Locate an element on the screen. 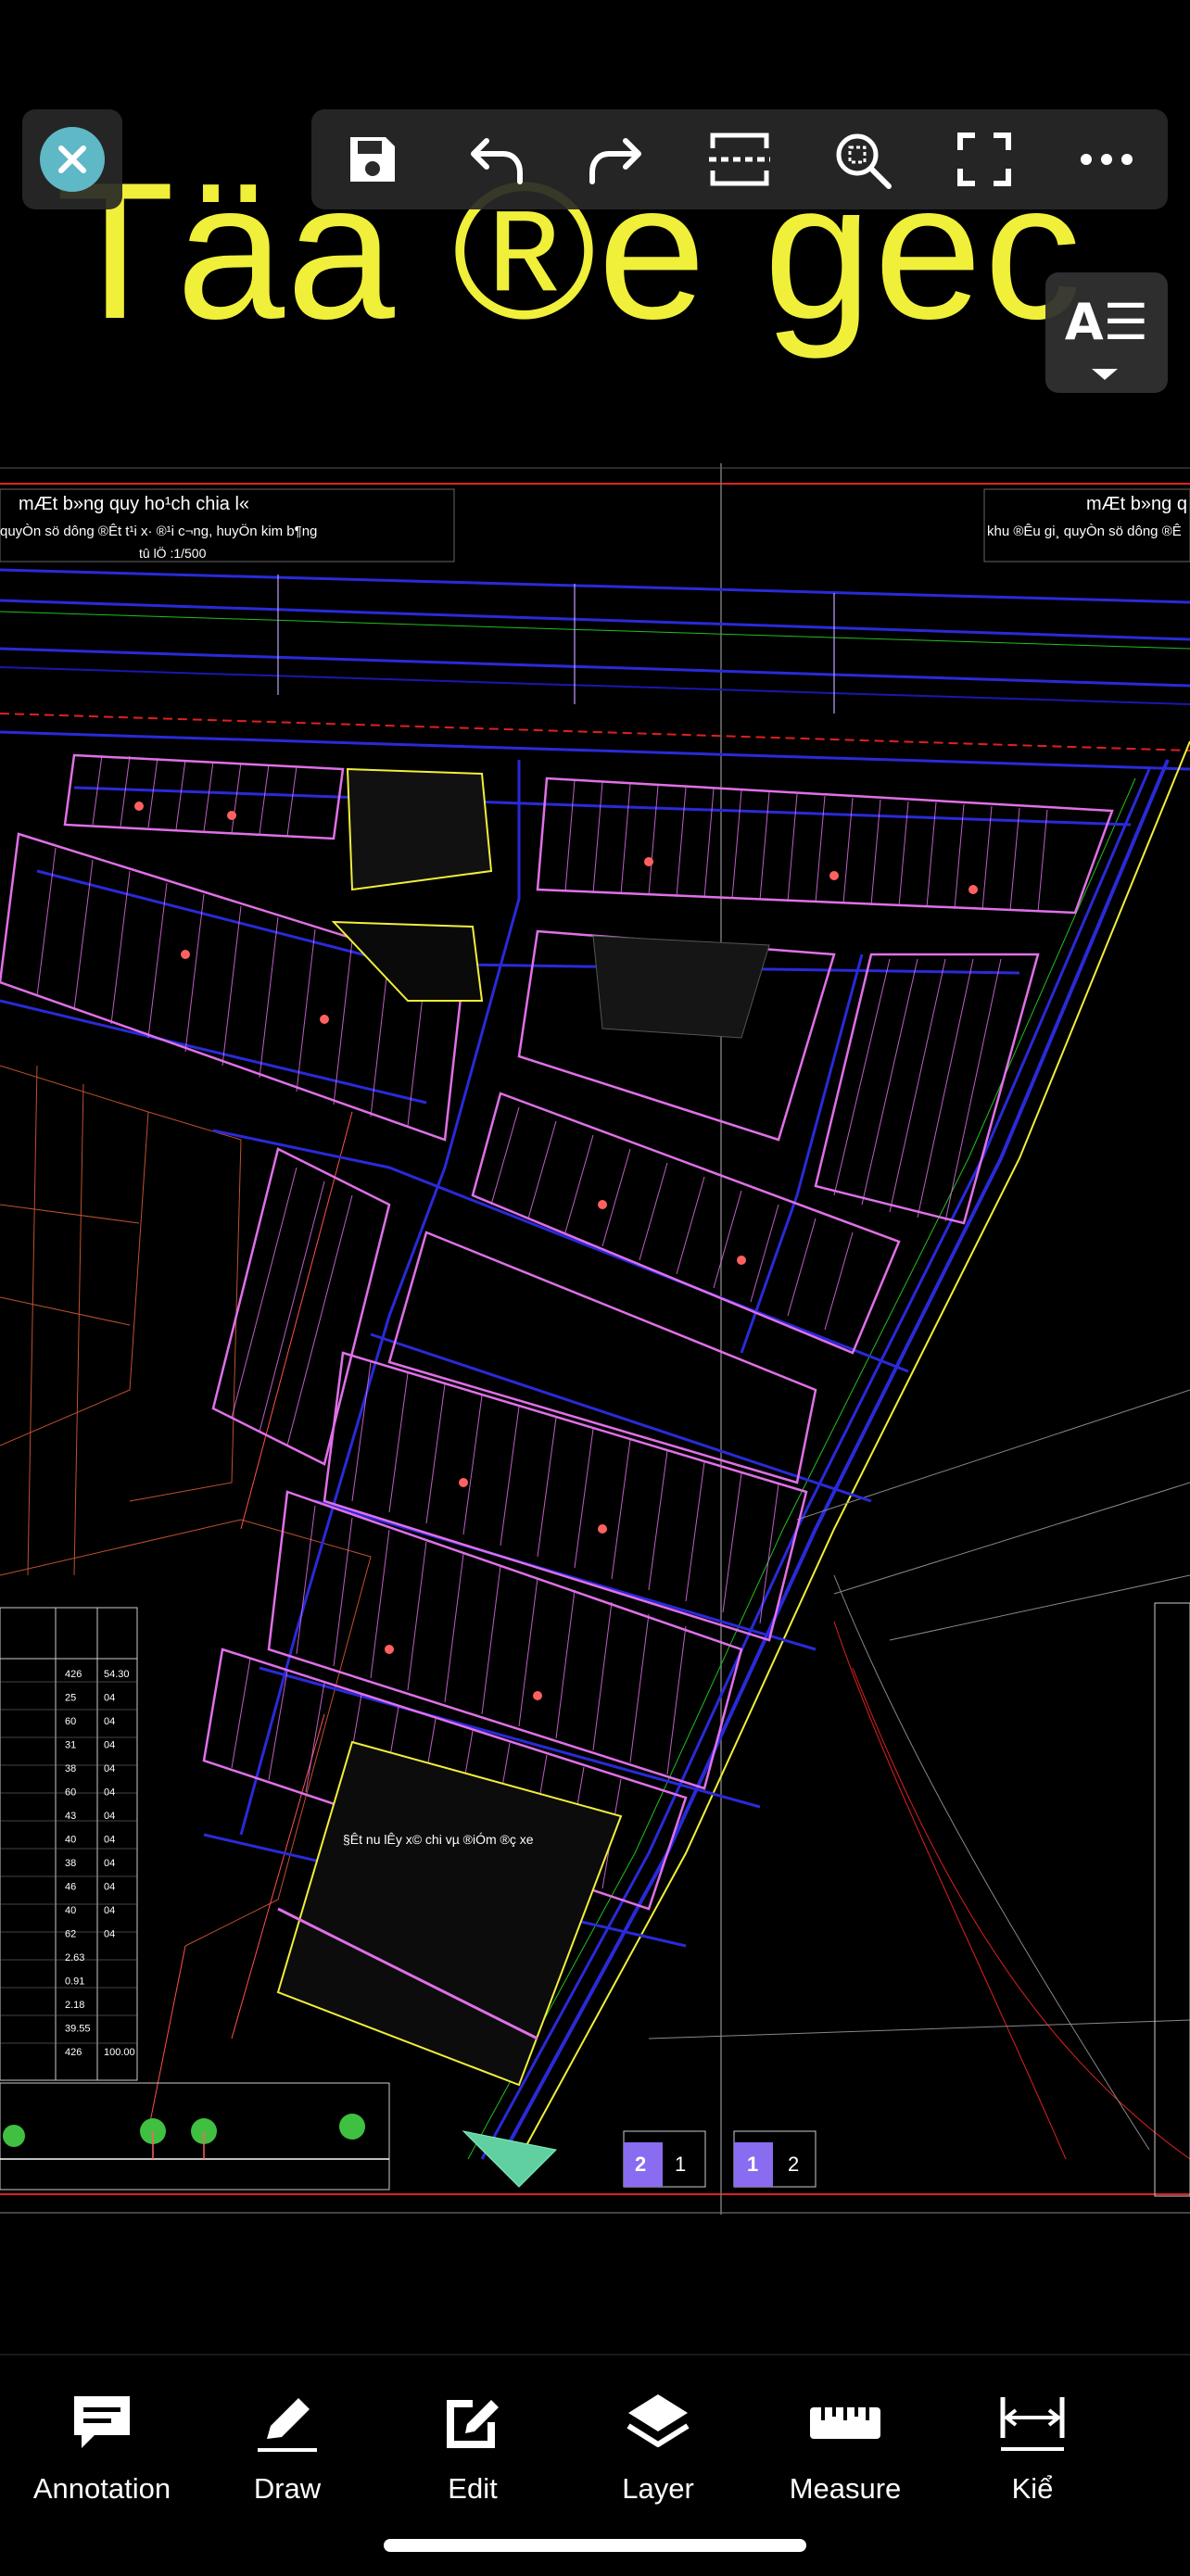  zoom-select-icon is located at coordinates (864, 161).